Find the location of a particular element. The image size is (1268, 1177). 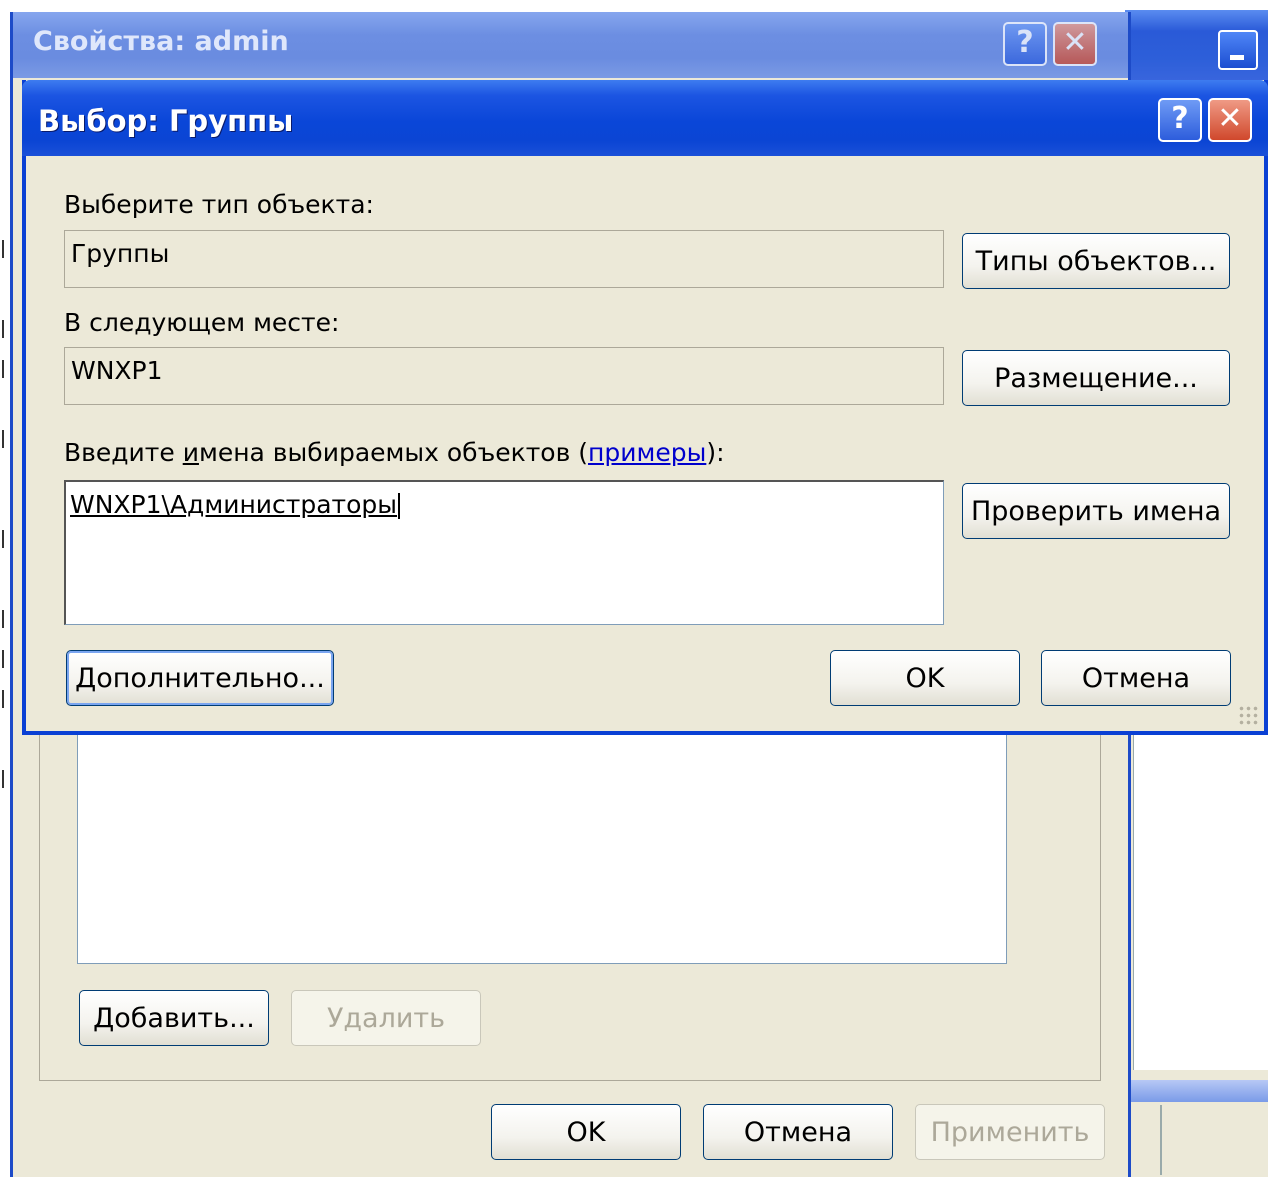

object-type-field: Группы is located at coordinates (504, 259).